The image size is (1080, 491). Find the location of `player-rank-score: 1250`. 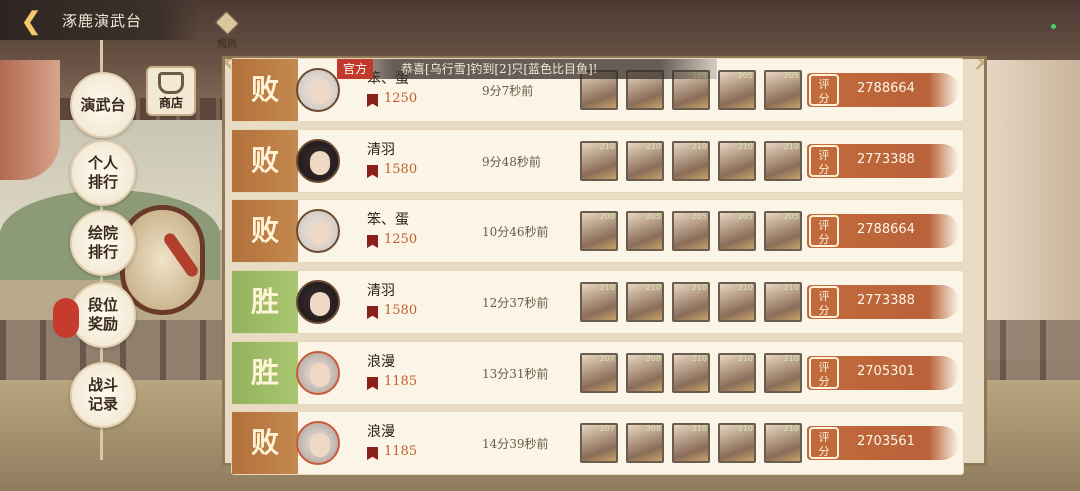

player-rank-score: 1250 is located at coordinates (401, 98).